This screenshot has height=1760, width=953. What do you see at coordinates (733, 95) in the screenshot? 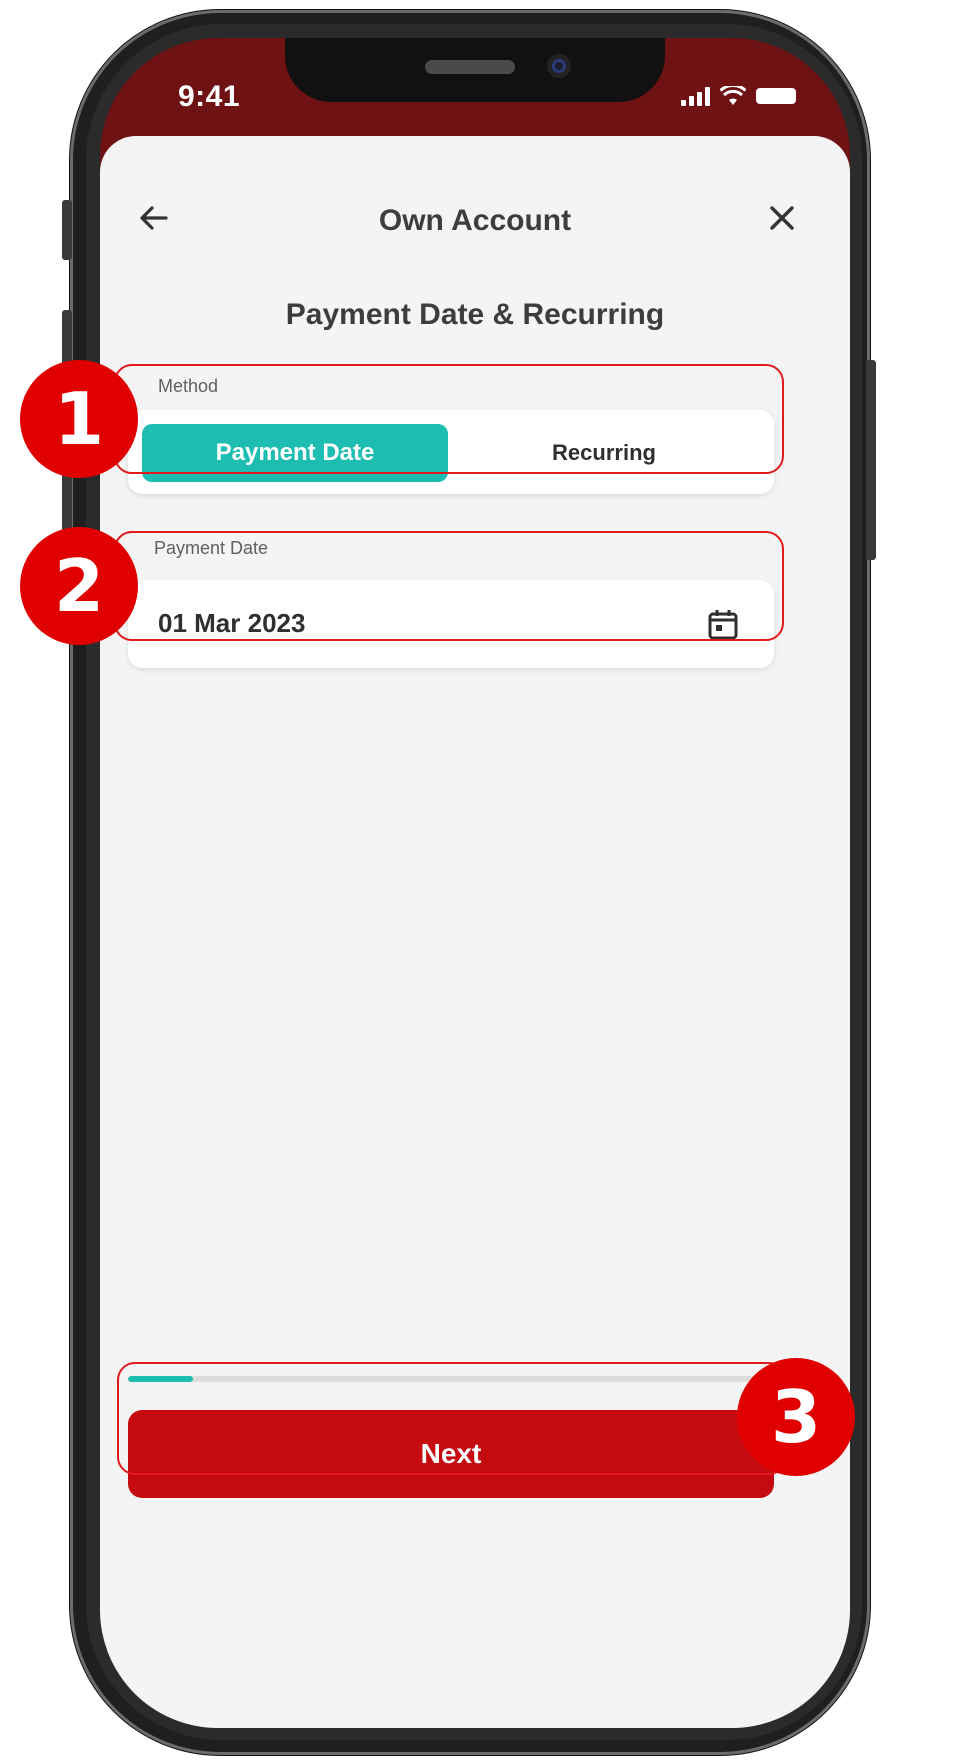
I see `wifi-icon` at bounding box center [733, 95].